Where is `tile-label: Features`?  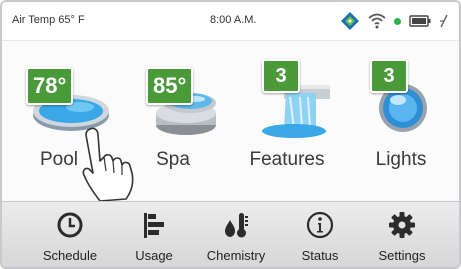
tile-label: Features is located at coordinates (287, 159).